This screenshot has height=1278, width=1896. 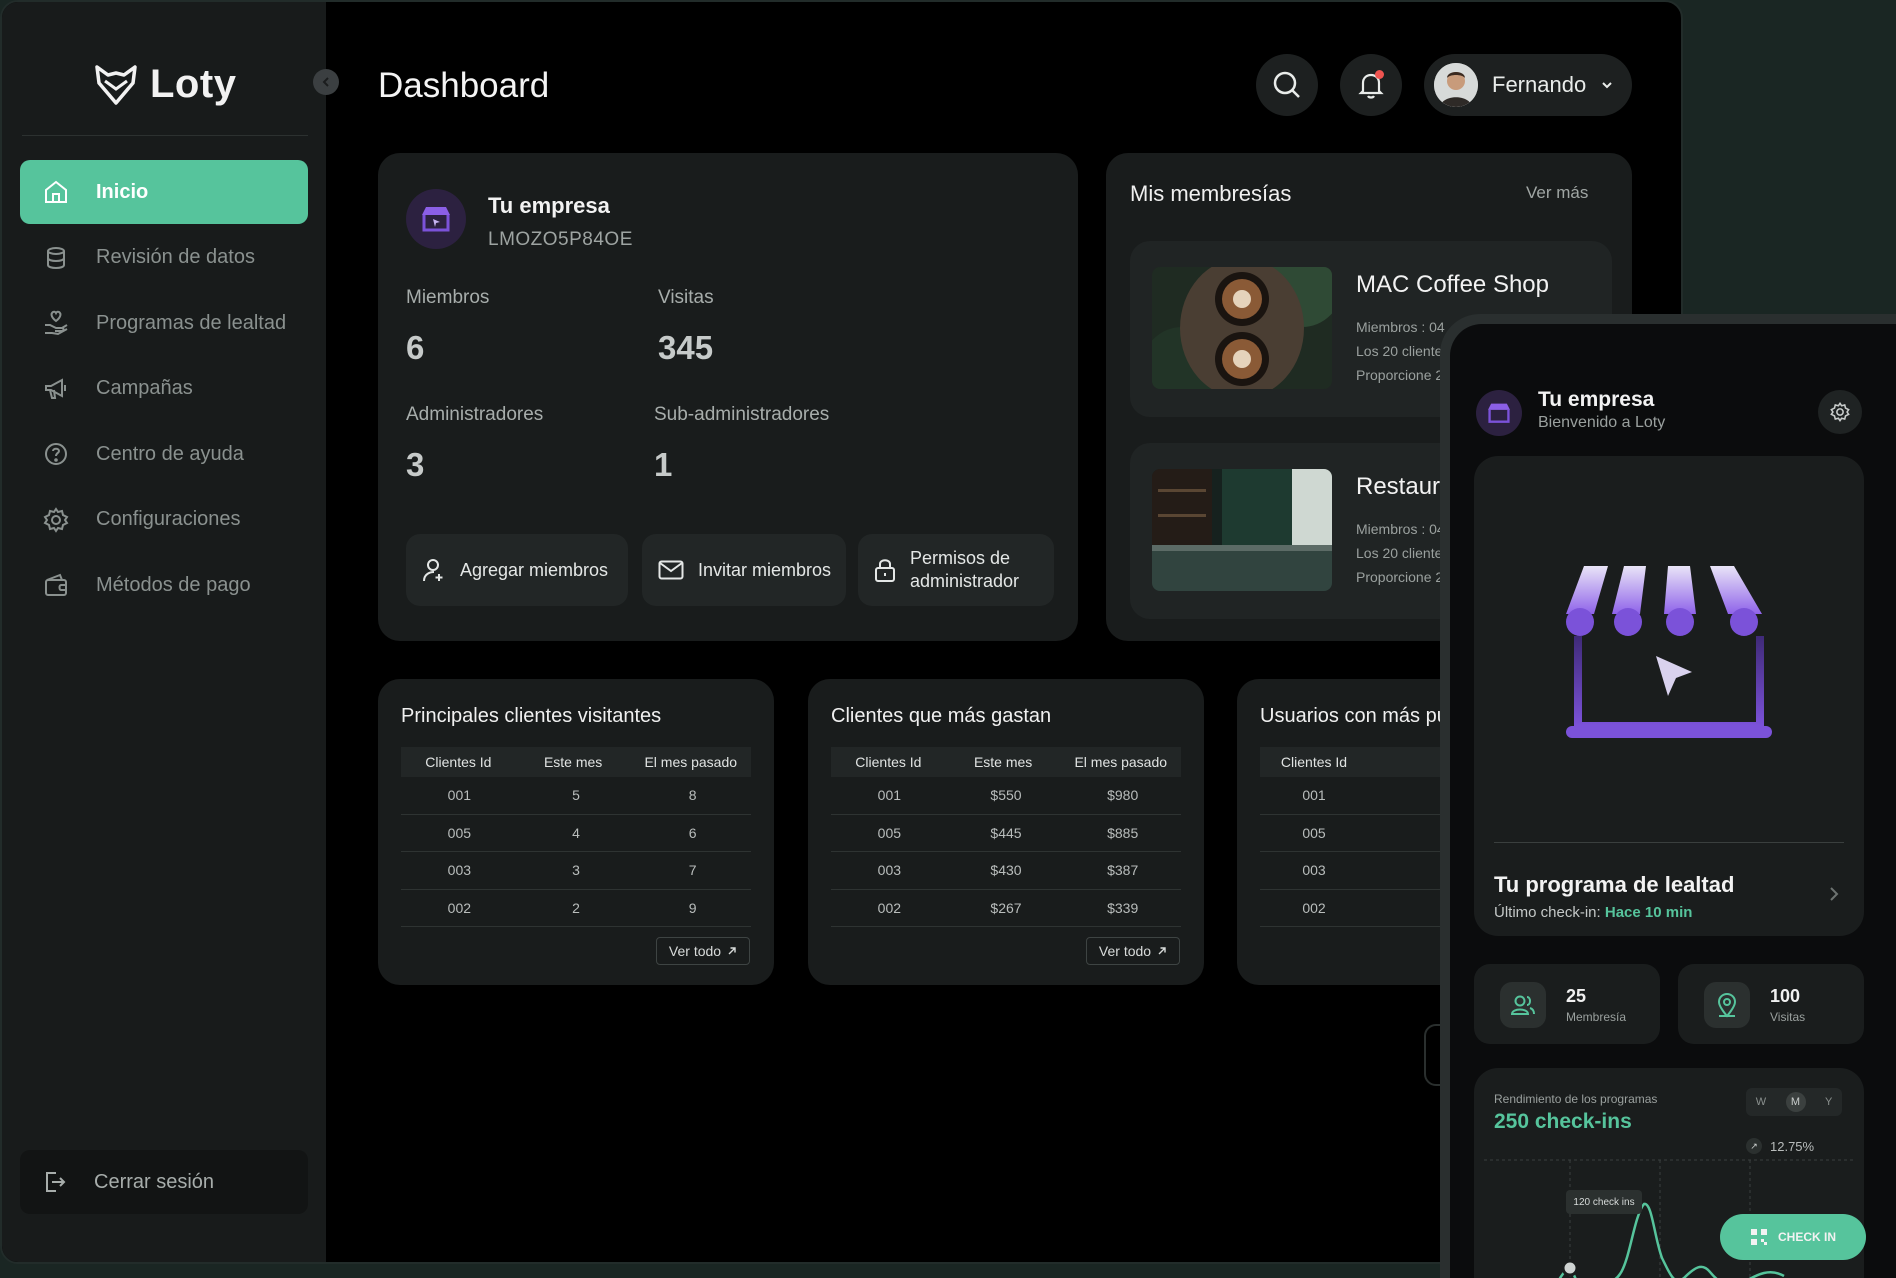 What do you see at coordinates (1669, 652) in the screenshot?
I see `store-illustration-icon` at bounding box center [1669, 652].